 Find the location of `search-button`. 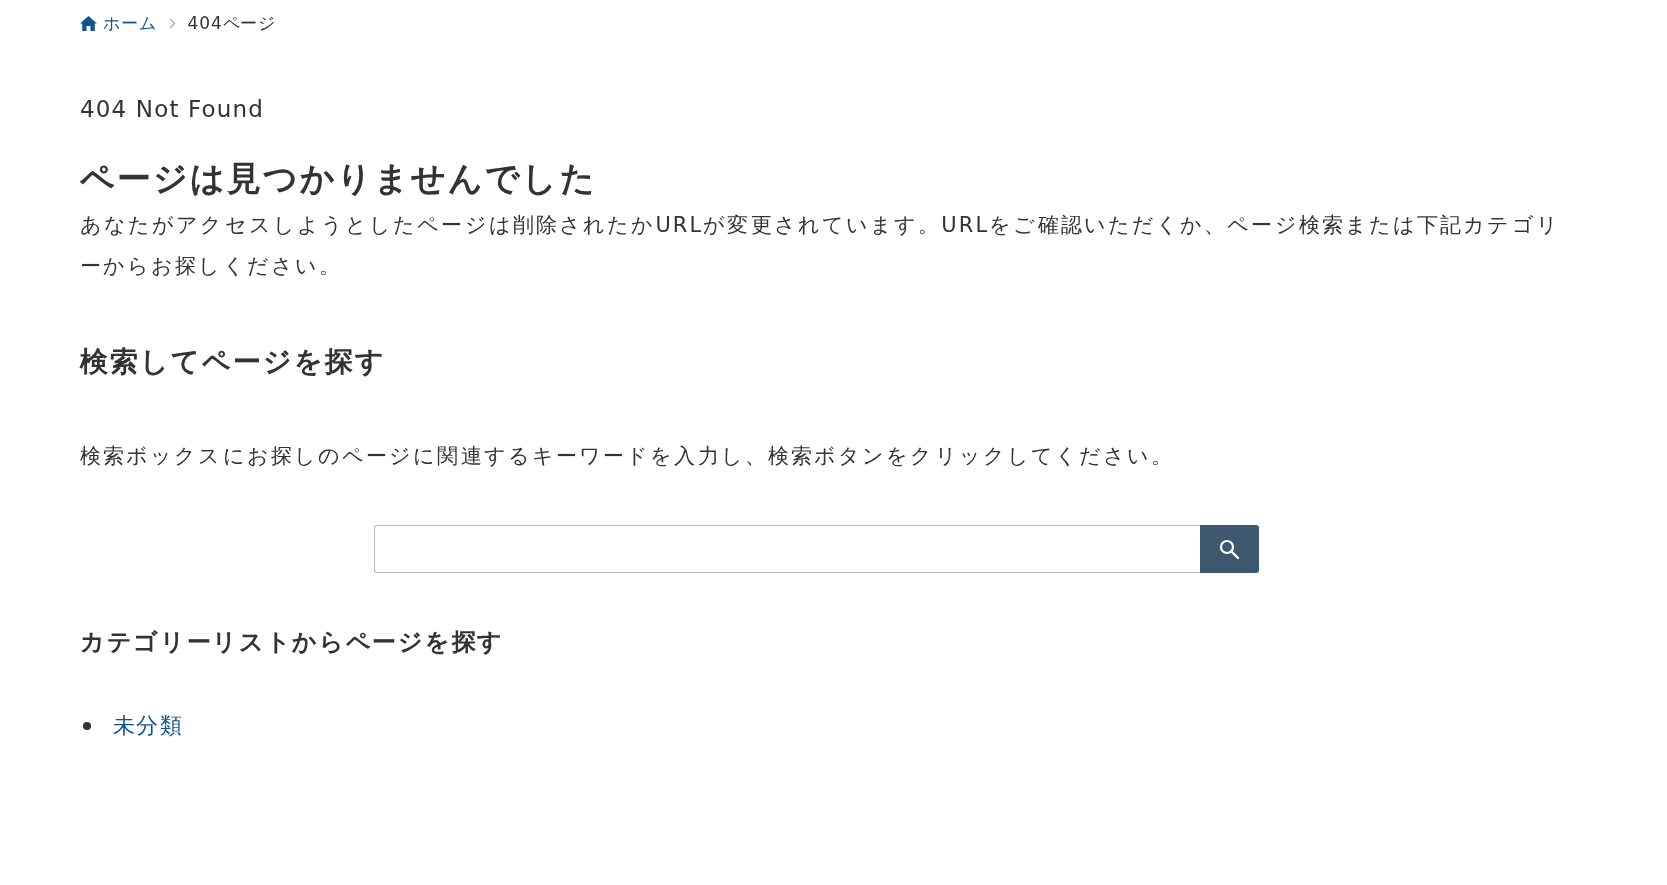

search-button is located at coordinates (1229, 549).